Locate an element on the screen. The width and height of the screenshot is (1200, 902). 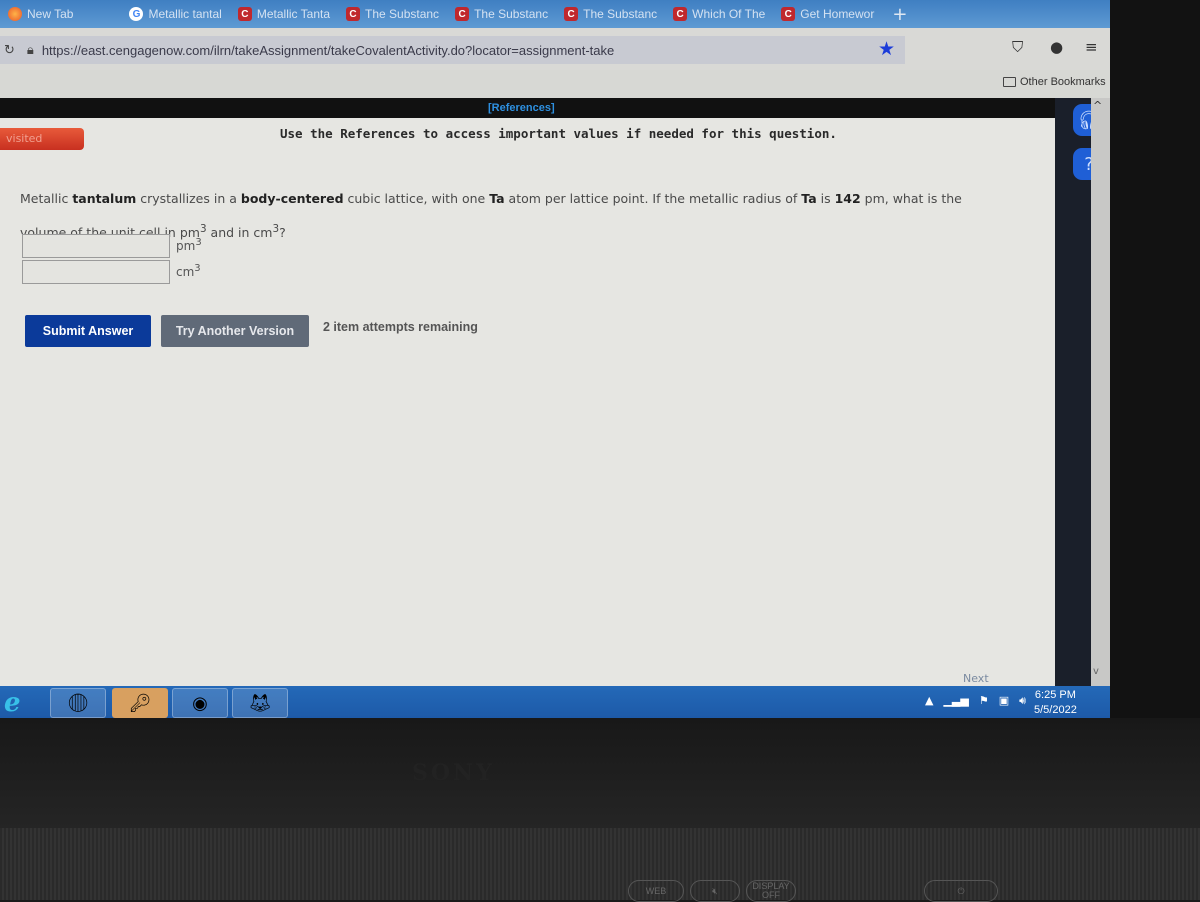
tab-get-homework: C Get Homewor is located at coordinates (827, 14).